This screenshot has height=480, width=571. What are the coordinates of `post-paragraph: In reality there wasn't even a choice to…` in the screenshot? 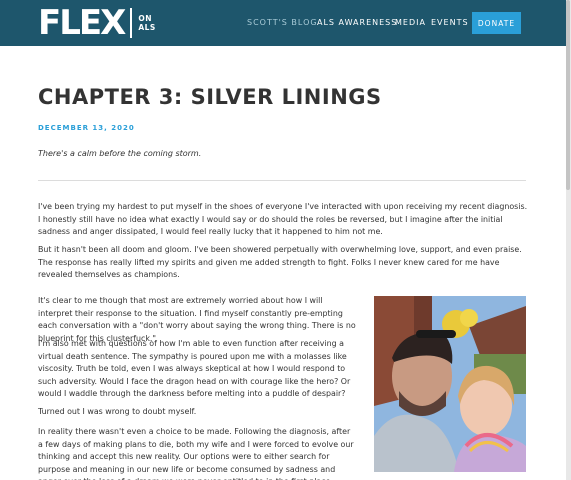 It's located at (196, 453).